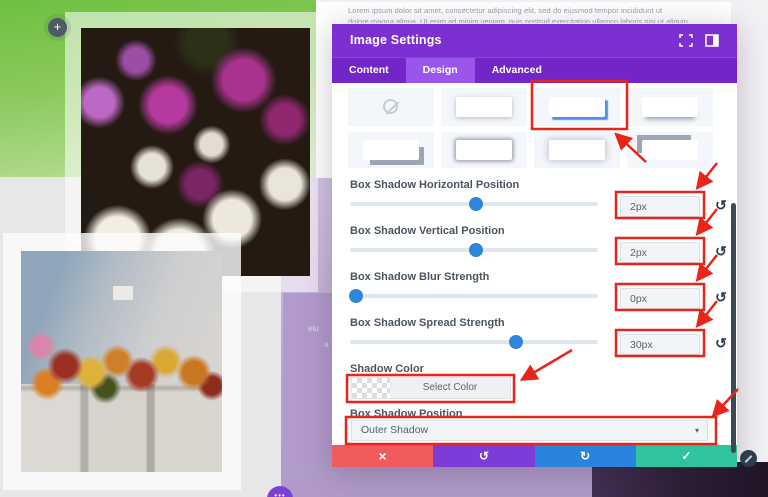 The width and height of the screenshot is (768, 497). Describe the element at coordinates (427, 323) in the screenshot. I see `spread-strength-label: Box Shadow Spread Strength` at that location.